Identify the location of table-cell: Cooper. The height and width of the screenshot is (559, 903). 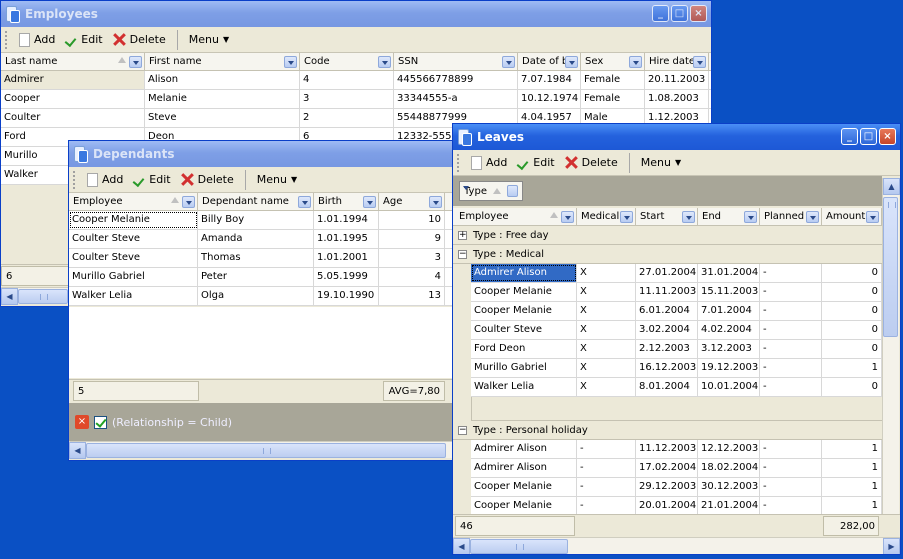
(73, 99).